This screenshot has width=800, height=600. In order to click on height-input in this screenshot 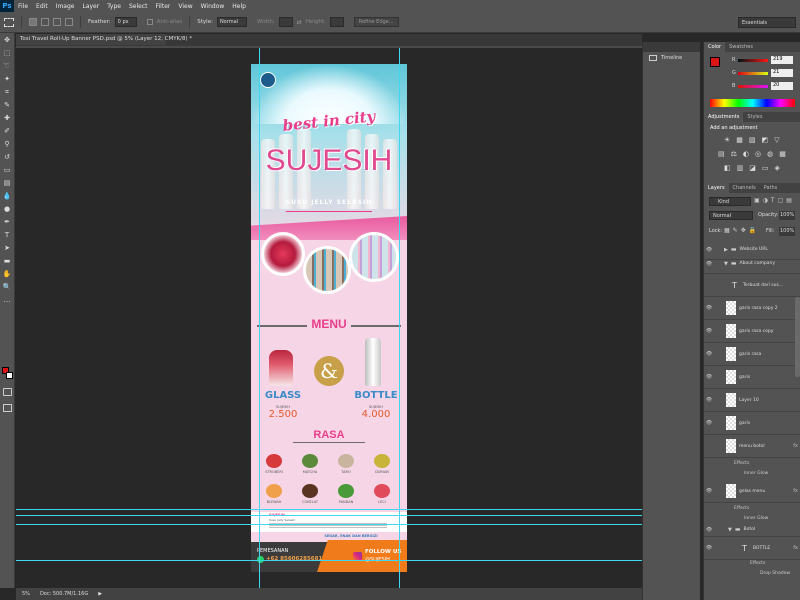, I will do `click(336, 22)`.